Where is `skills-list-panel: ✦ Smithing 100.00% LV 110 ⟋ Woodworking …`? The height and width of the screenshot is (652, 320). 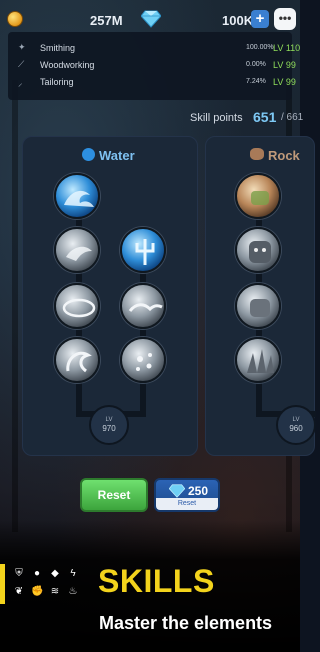 skills-list-panel: ✦ Smithing 100.00% LV 110 ⟋ Woodworking … is located at coordinates (154, 66).